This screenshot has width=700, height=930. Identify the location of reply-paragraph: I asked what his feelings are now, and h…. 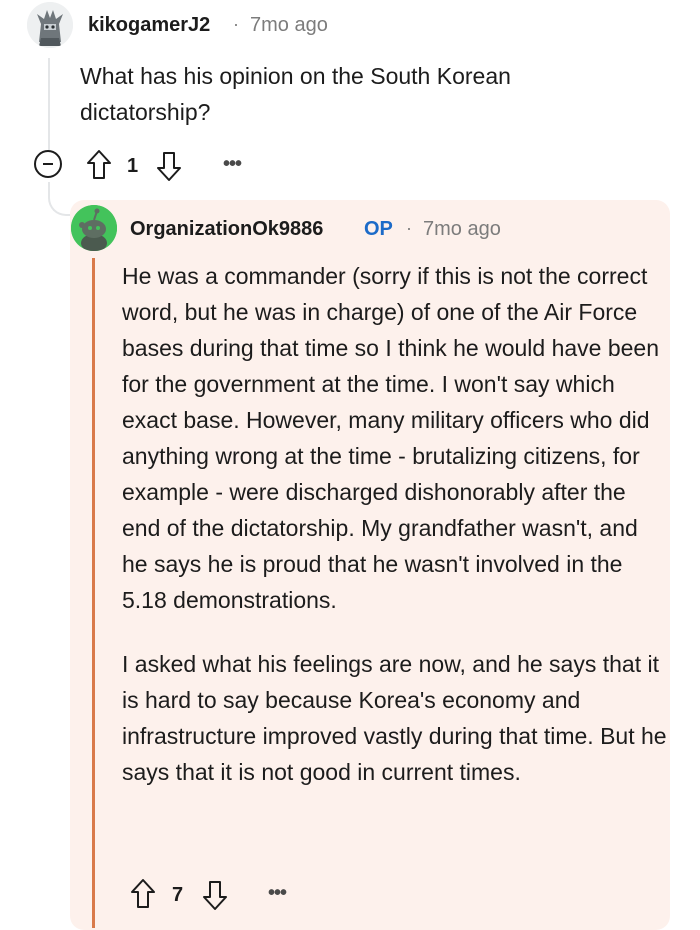
(394, 718).